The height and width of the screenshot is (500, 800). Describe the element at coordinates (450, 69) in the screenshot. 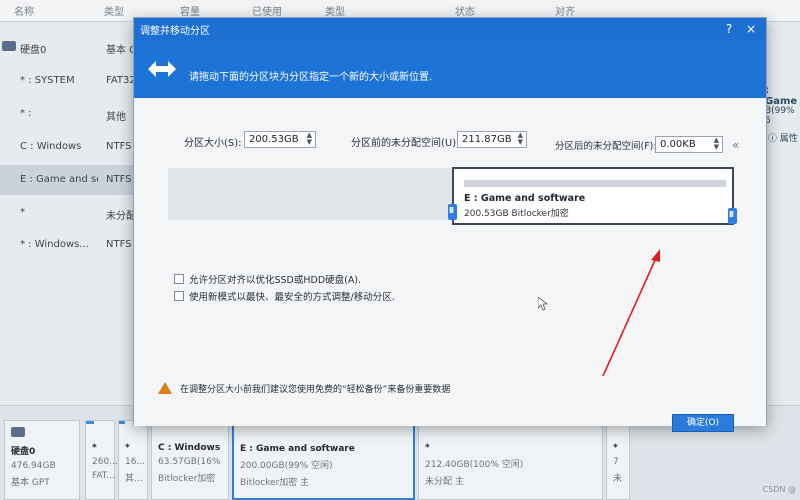

I see `dialog-banner: 请拖动下面的分区块为分区指定一个新的大小或新位置.` at that location.